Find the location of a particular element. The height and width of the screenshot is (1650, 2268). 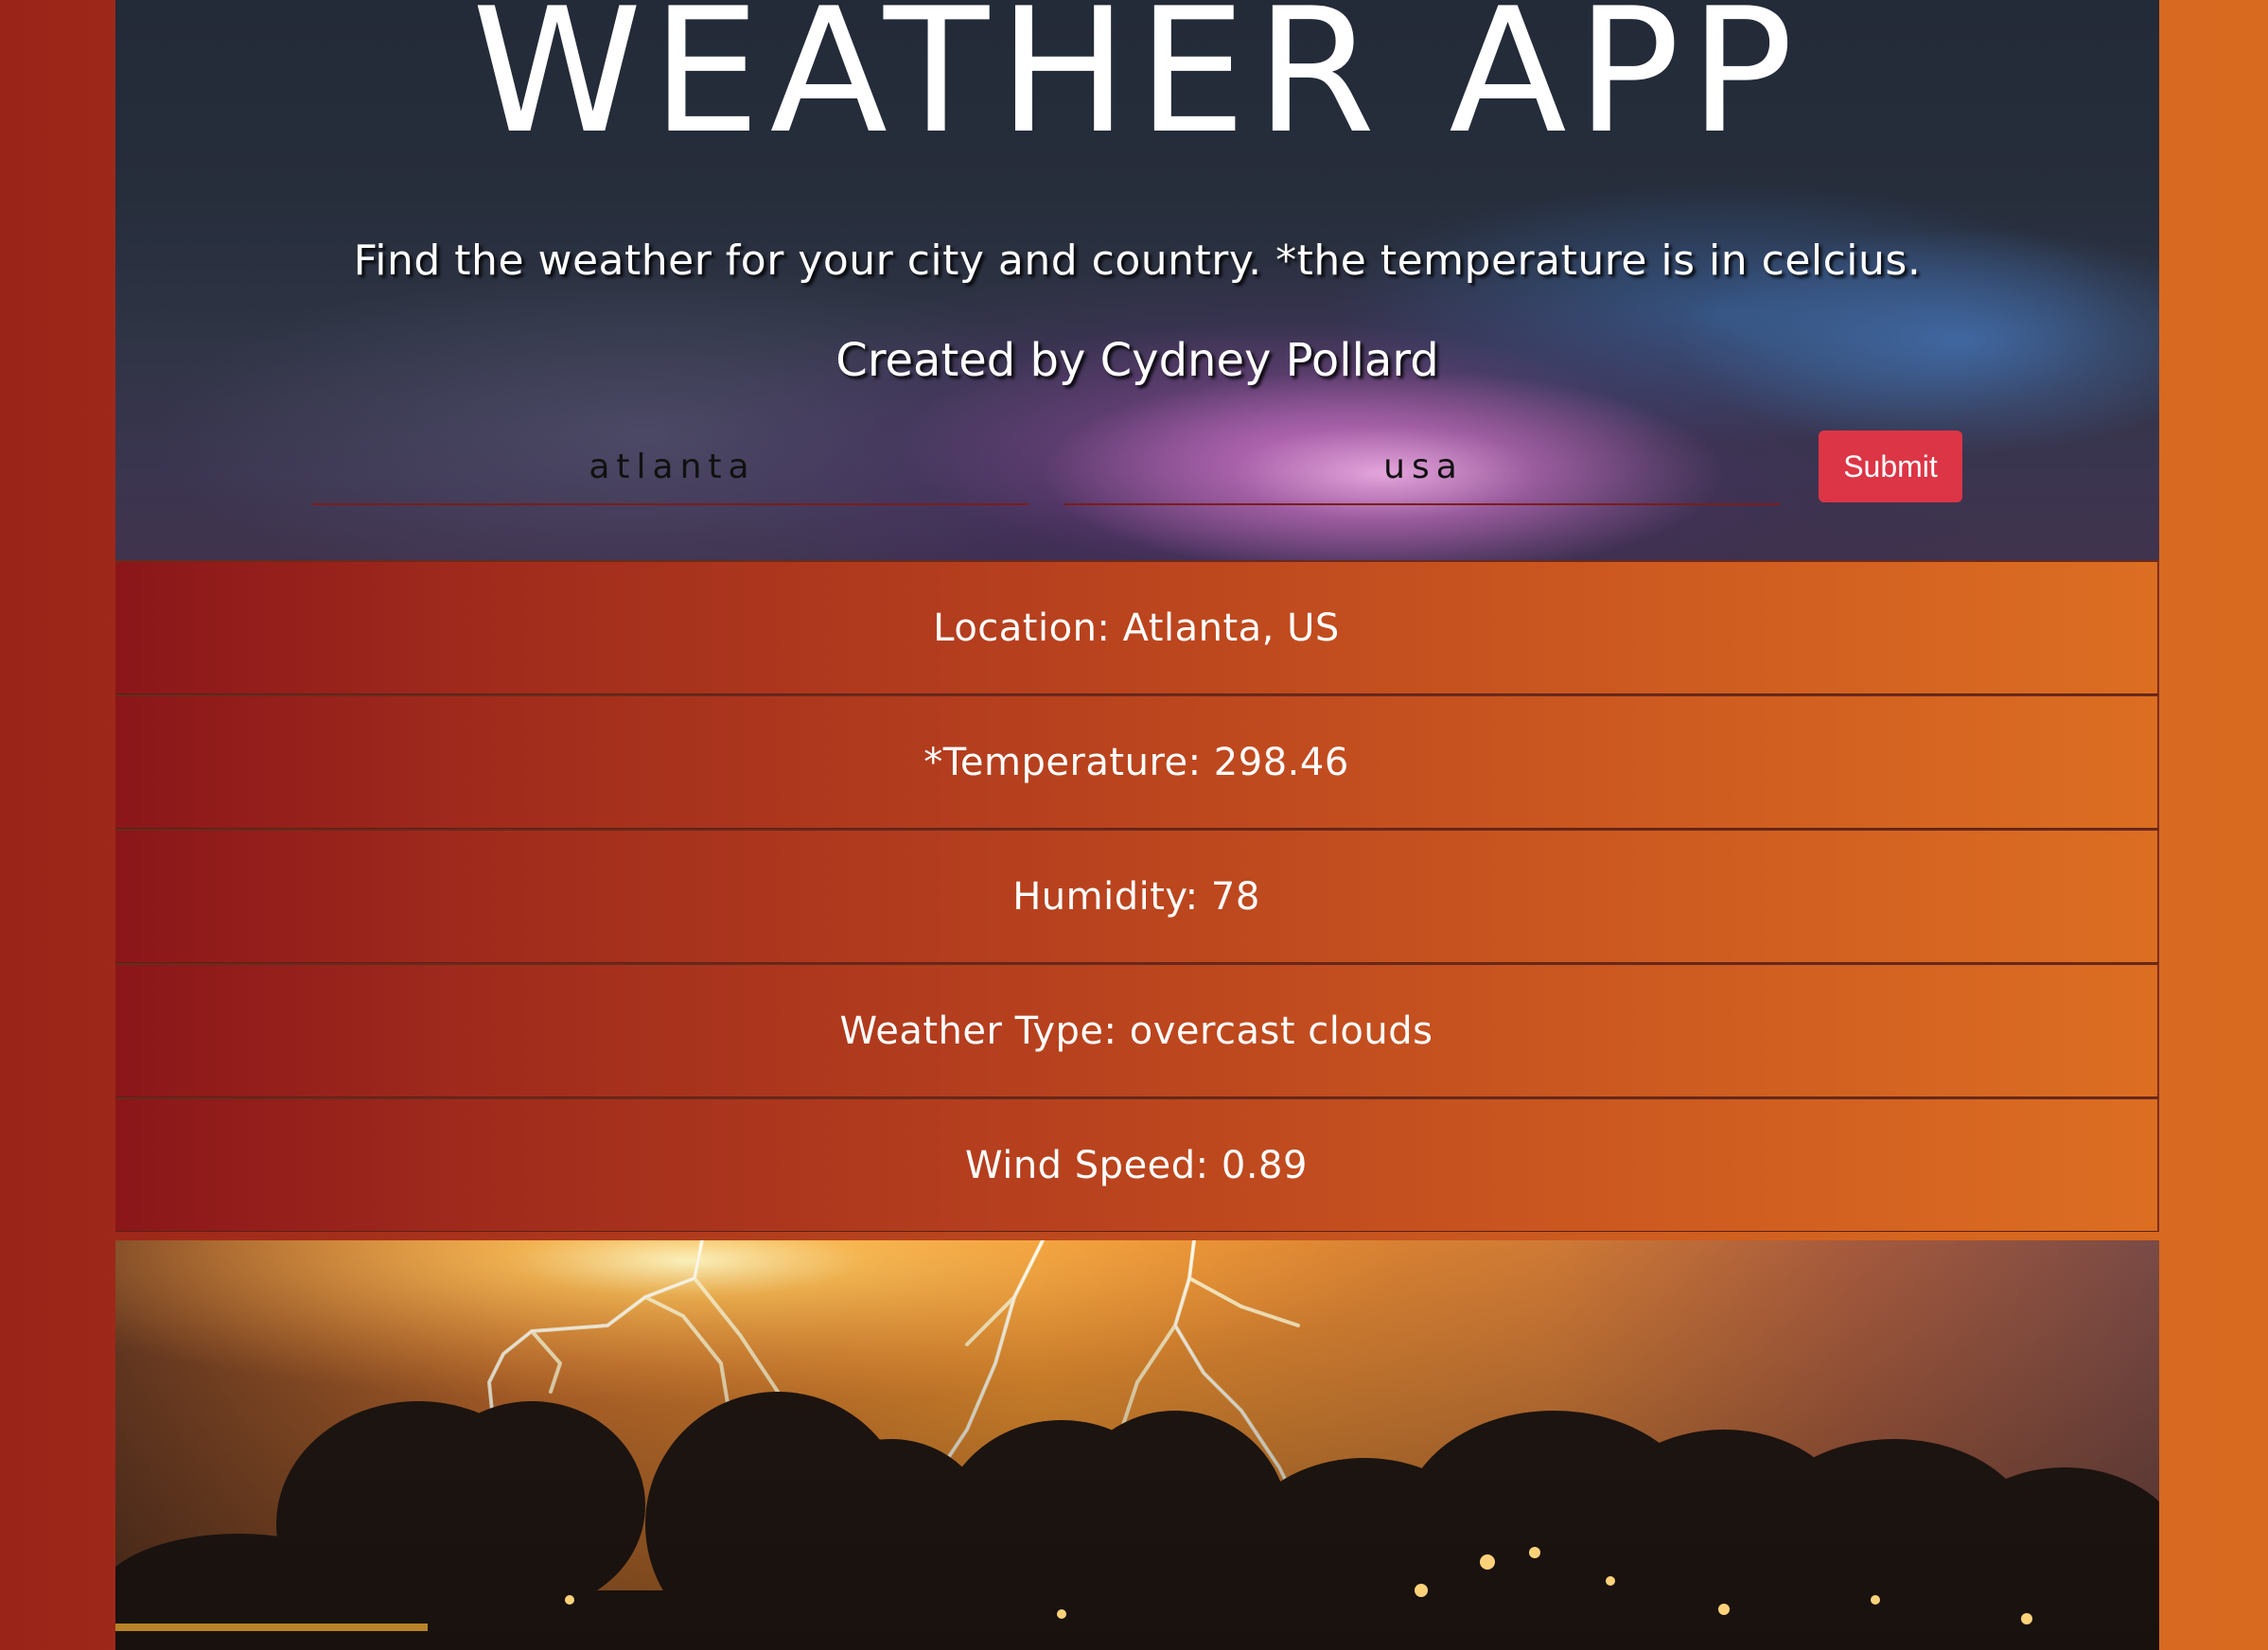

humidity-text: Humidity: 78 is located at coordinates (1136, 896).